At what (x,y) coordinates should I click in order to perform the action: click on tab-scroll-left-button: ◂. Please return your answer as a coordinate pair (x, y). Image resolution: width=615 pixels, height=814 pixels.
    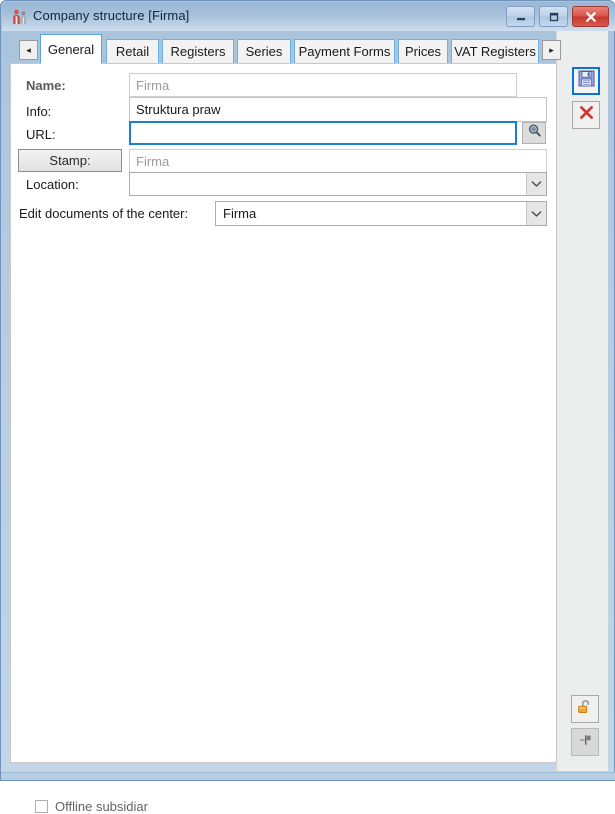
    Looking at the image, I should click on (28, 50).